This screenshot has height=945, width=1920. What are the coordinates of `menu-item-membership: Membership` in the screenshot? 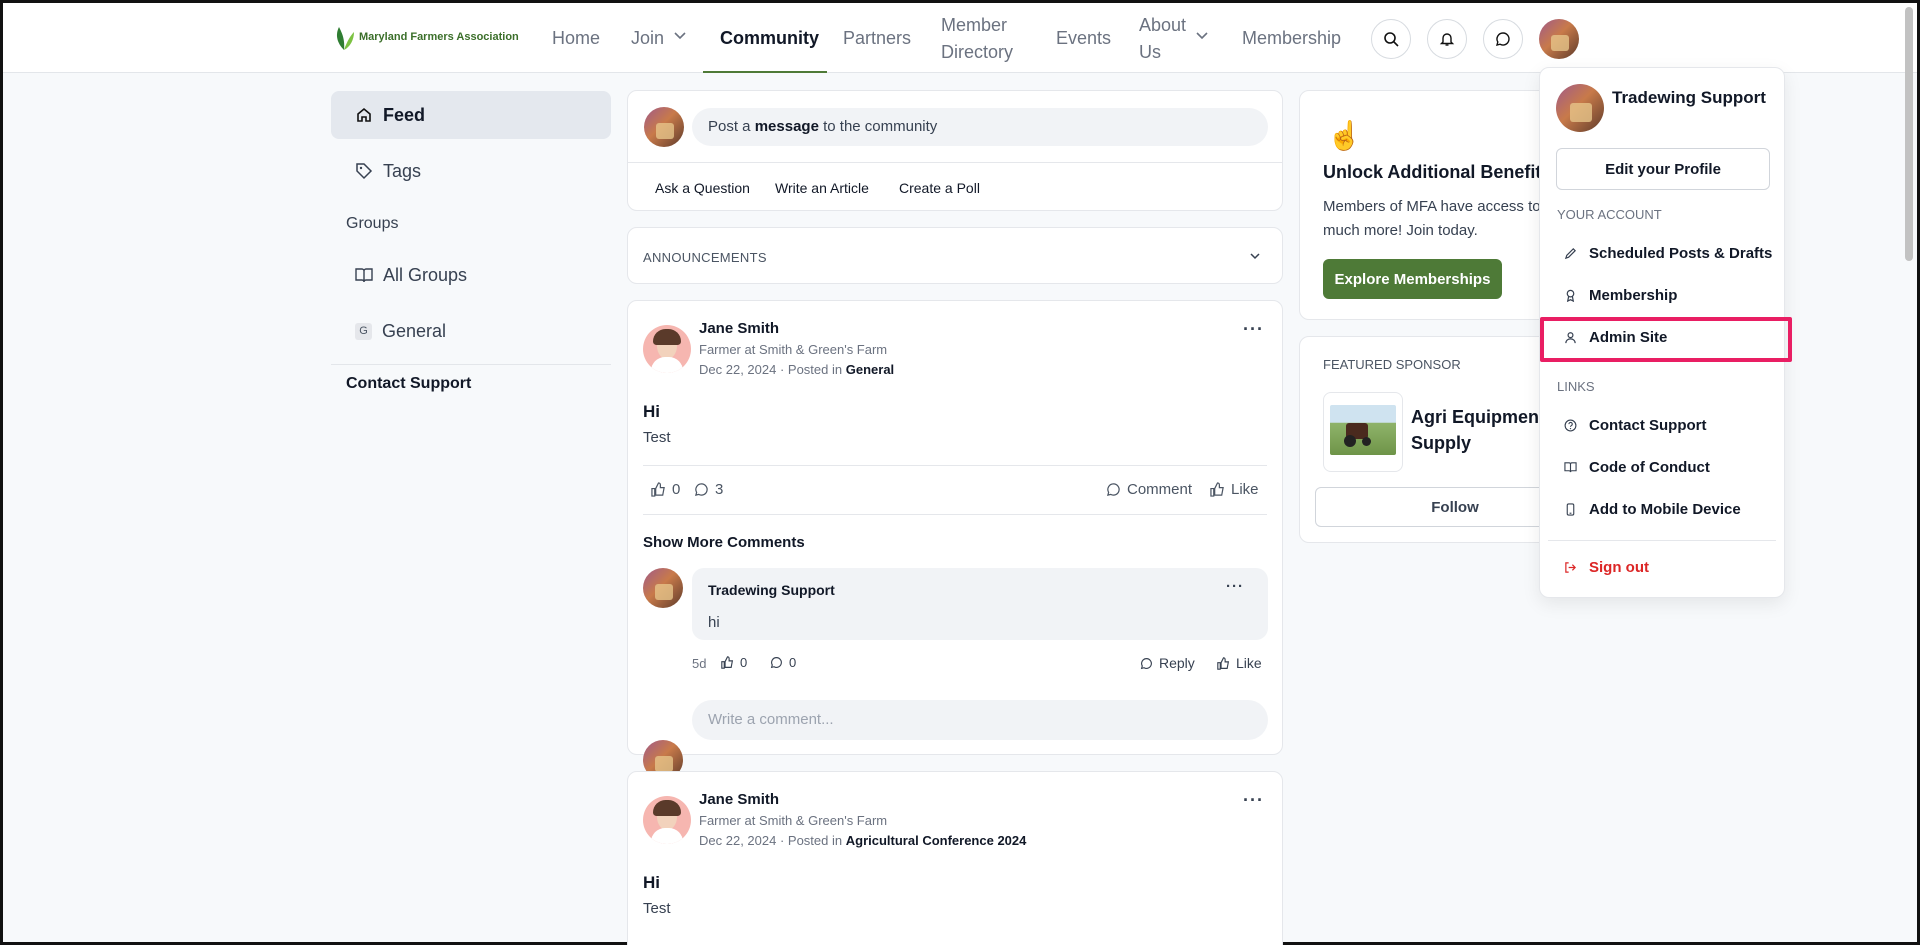 It's located at (1620, 295).